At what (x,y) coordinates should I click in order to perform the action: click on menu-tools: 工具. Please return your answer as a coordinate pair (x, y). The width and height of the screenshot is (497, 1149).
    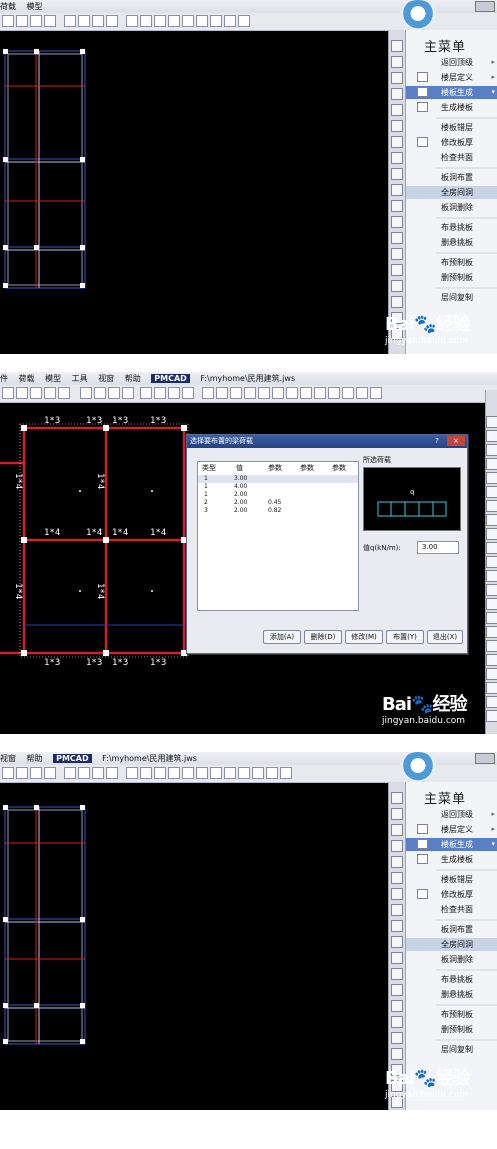
    Looking at the image, I should click on (80, 378).